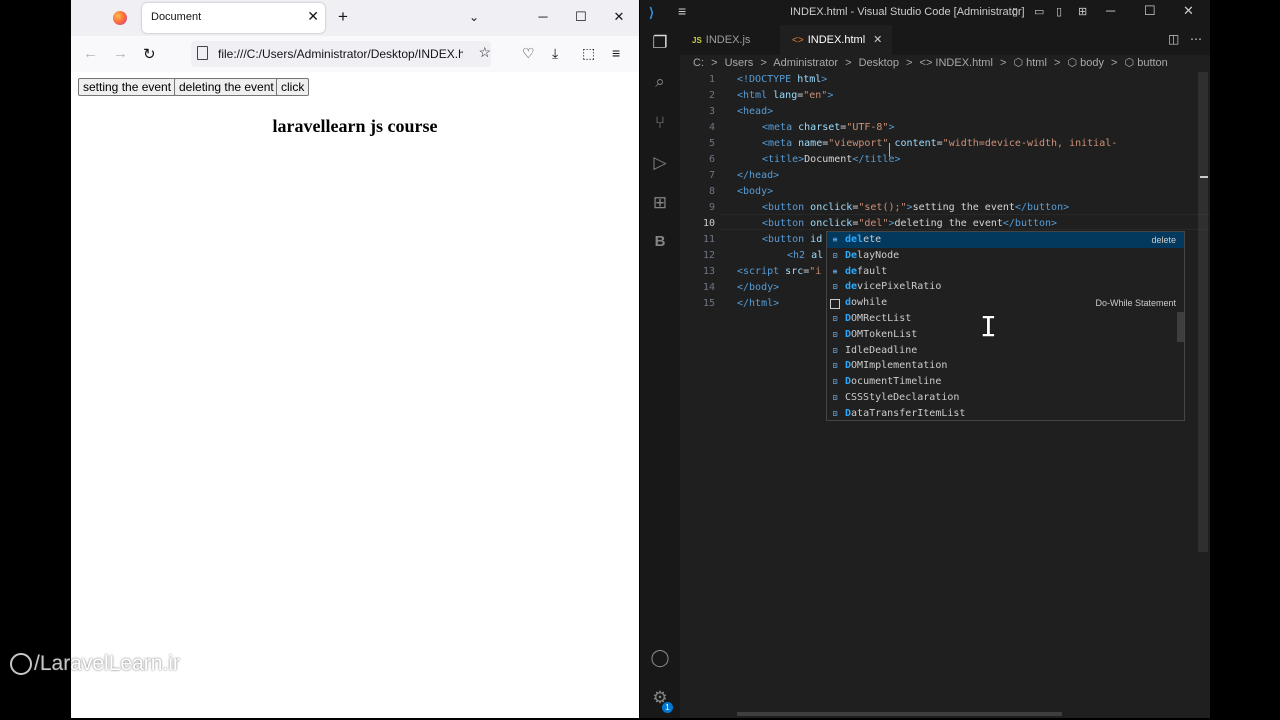 The width and height of the screenshot is (1280, 720). What do you see at coordinates (728, 40) in the screenshot?
I see `tab-label: INDEX.js` at bounding box center [728, 40].